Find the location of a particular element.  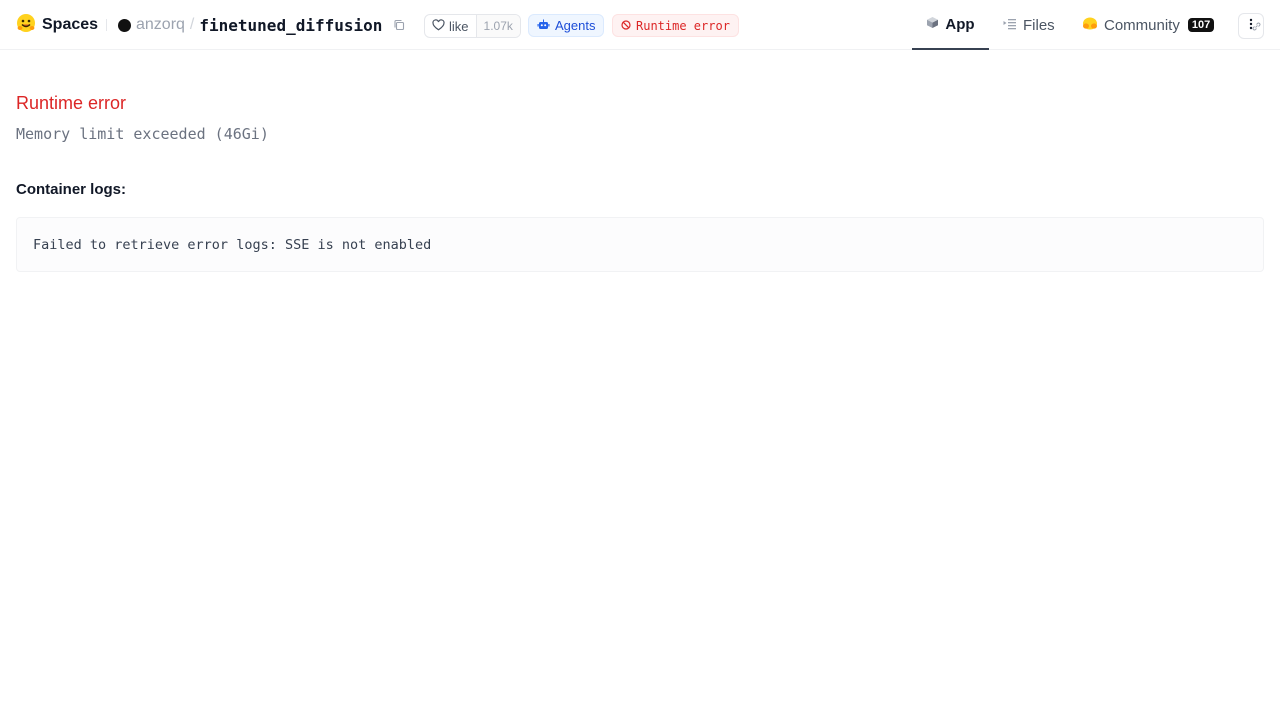

heart-icon is located at coordinates (438, 26).